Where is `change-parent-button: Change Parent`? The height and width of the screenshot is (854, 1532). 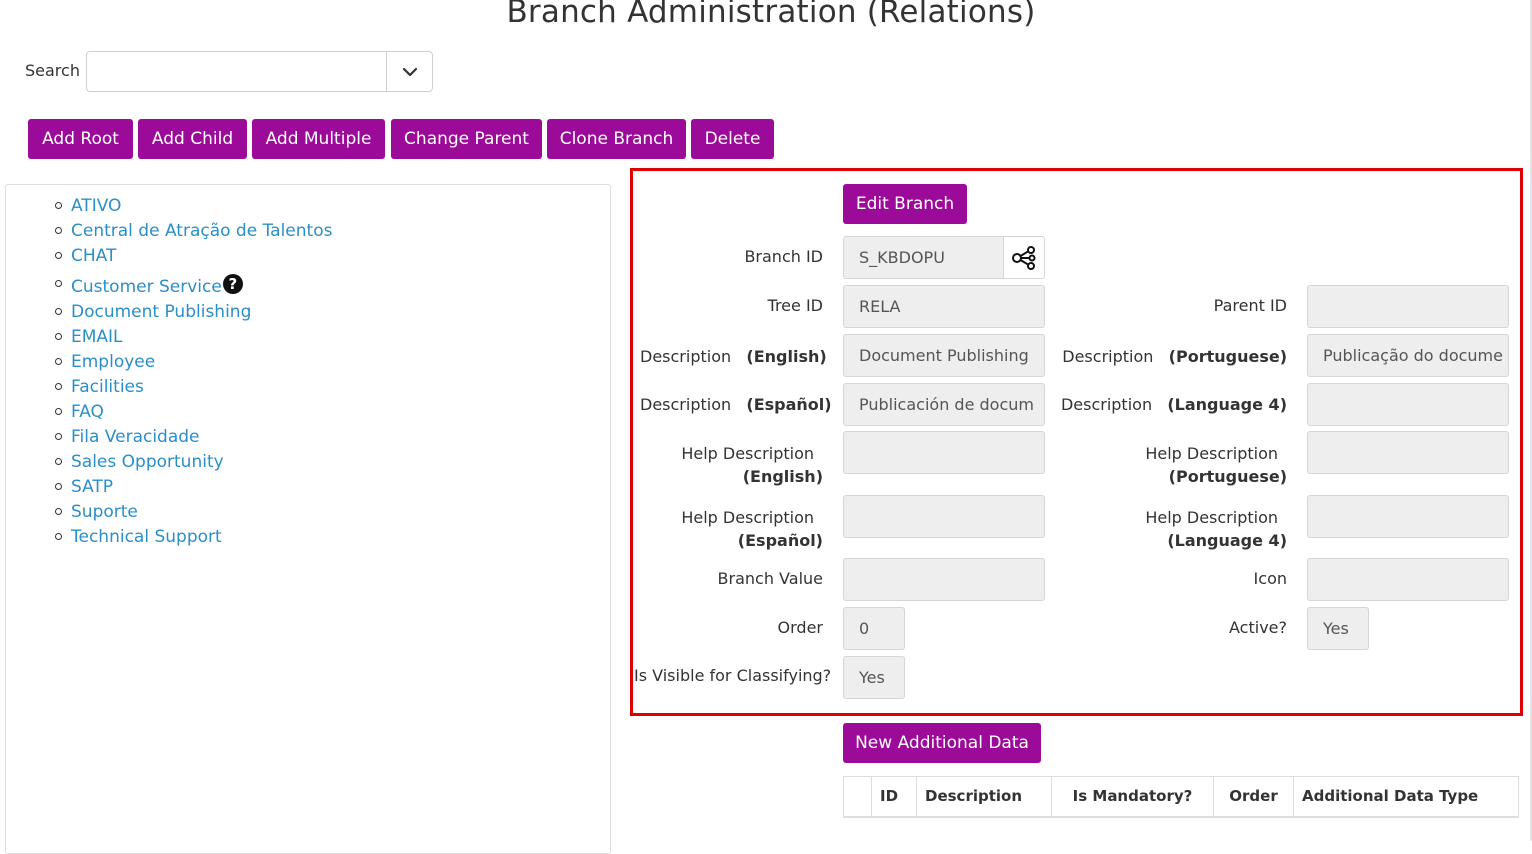 change-parent-button: Change Parent is located at coordinates (466, 139).